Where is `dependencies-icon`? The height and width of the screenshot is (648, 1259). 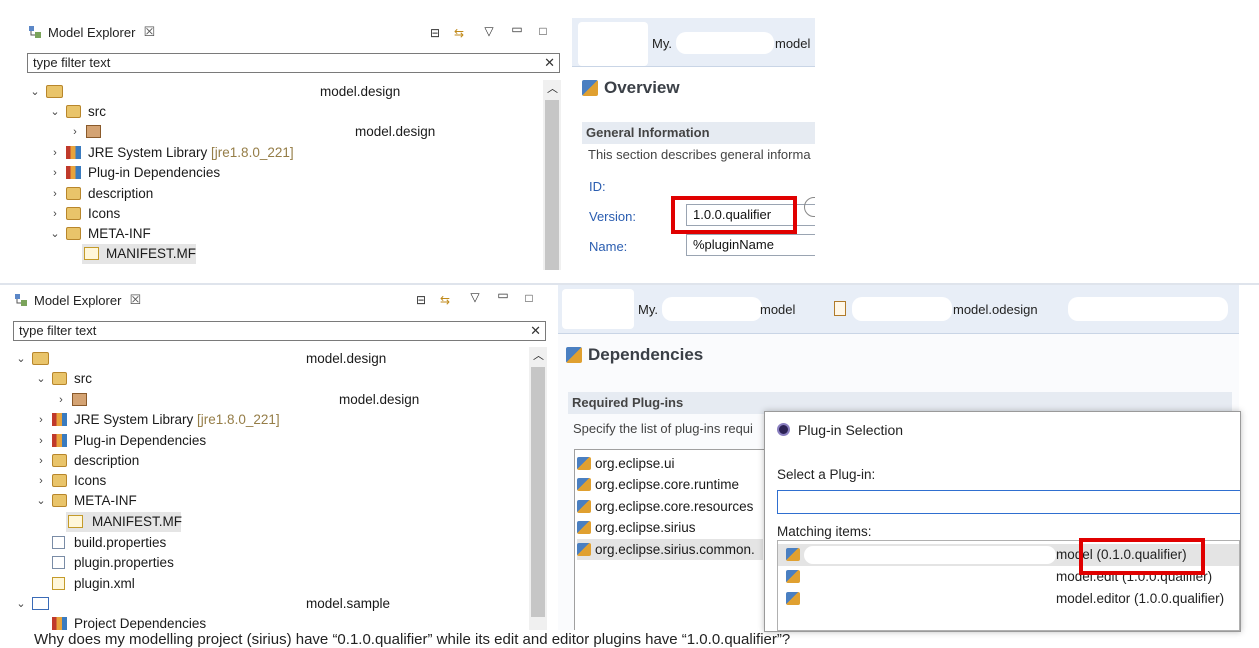 dependencies-icon is located at coordinates (574, 355).